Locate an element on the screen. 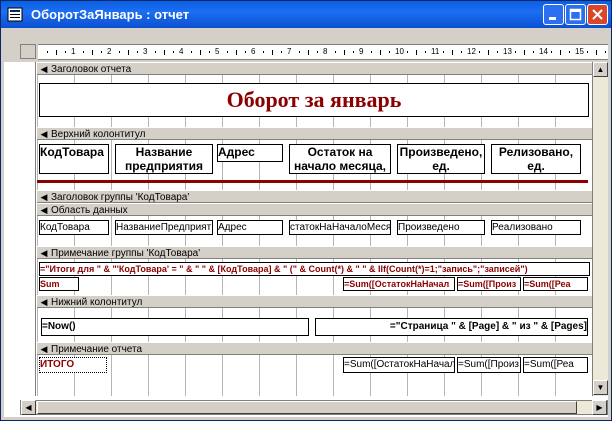 This screenshot has width=612, height=421. horizontal-scrollbar: ◀ ▶ is located at coordinates (314, 407).